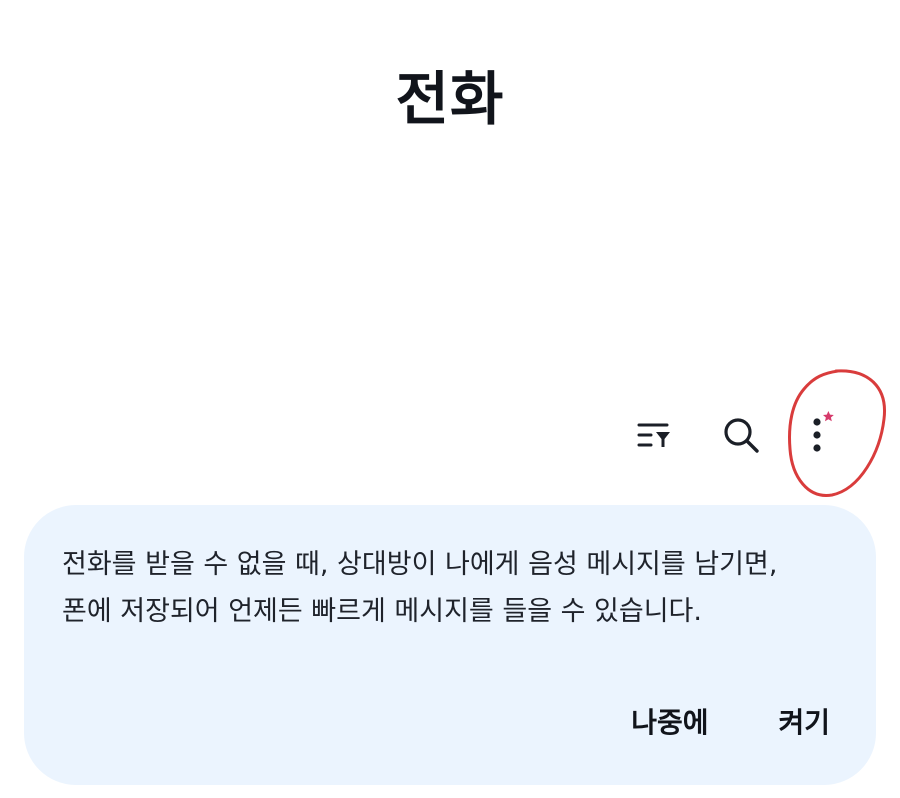 Image resolution: width=900 pixels, height=798 pixels. Describe the element at coordinates (450, 99) in the screenshot. I see `page-title: 전화` at that location.